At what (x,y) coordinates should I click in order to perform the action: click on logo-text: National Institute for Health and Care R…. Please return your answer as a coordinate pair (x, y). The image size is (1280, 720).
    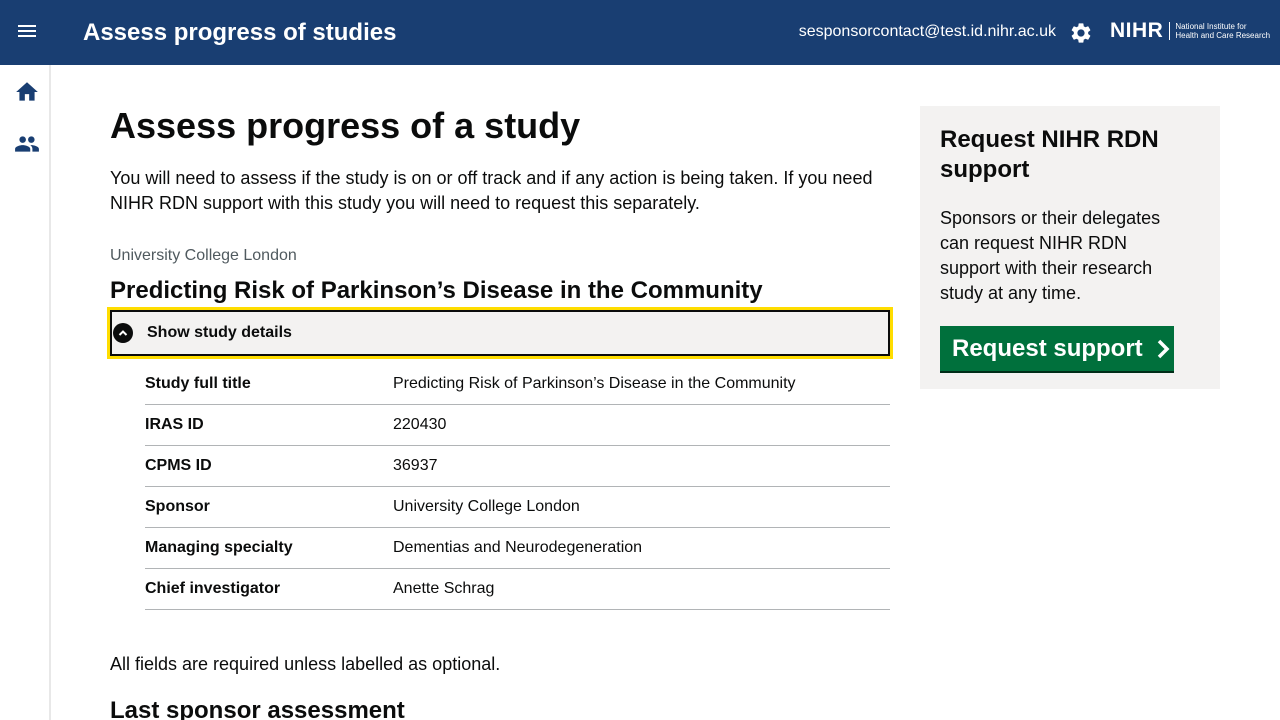
    Looking at the image, I should click on (1219, 31).